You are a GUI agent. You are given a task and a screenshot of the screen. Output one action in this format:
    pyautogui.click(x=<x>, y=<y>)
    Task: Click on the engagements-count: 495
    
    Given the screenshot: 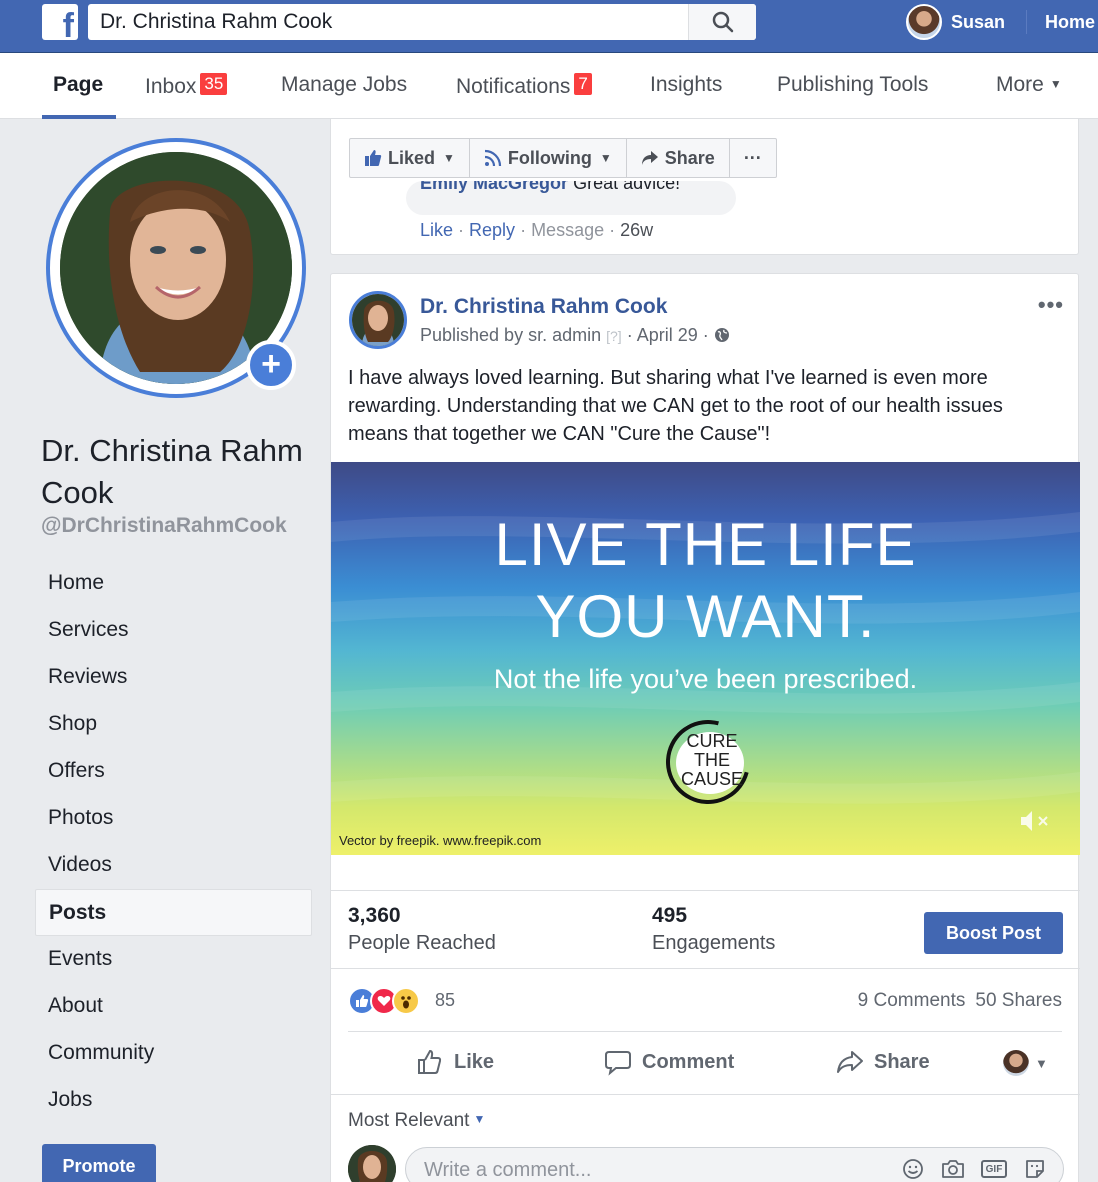 What is the action you would take?
    pyautogui.click(x=669, y=916)
    